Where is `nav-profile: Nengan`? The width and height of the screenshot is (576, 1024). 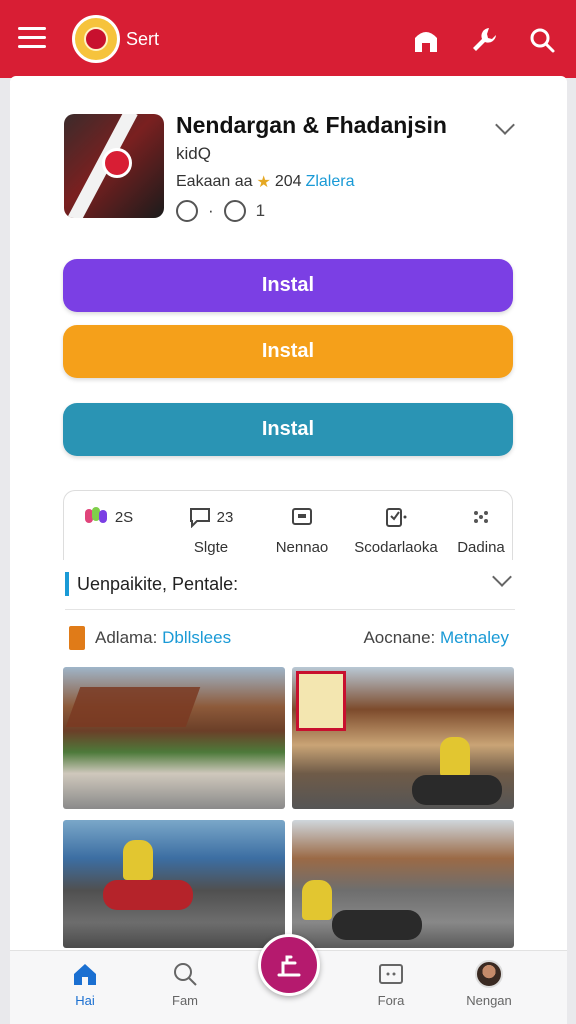 nav-profile: Nengan is located at coordinates (489, 984).